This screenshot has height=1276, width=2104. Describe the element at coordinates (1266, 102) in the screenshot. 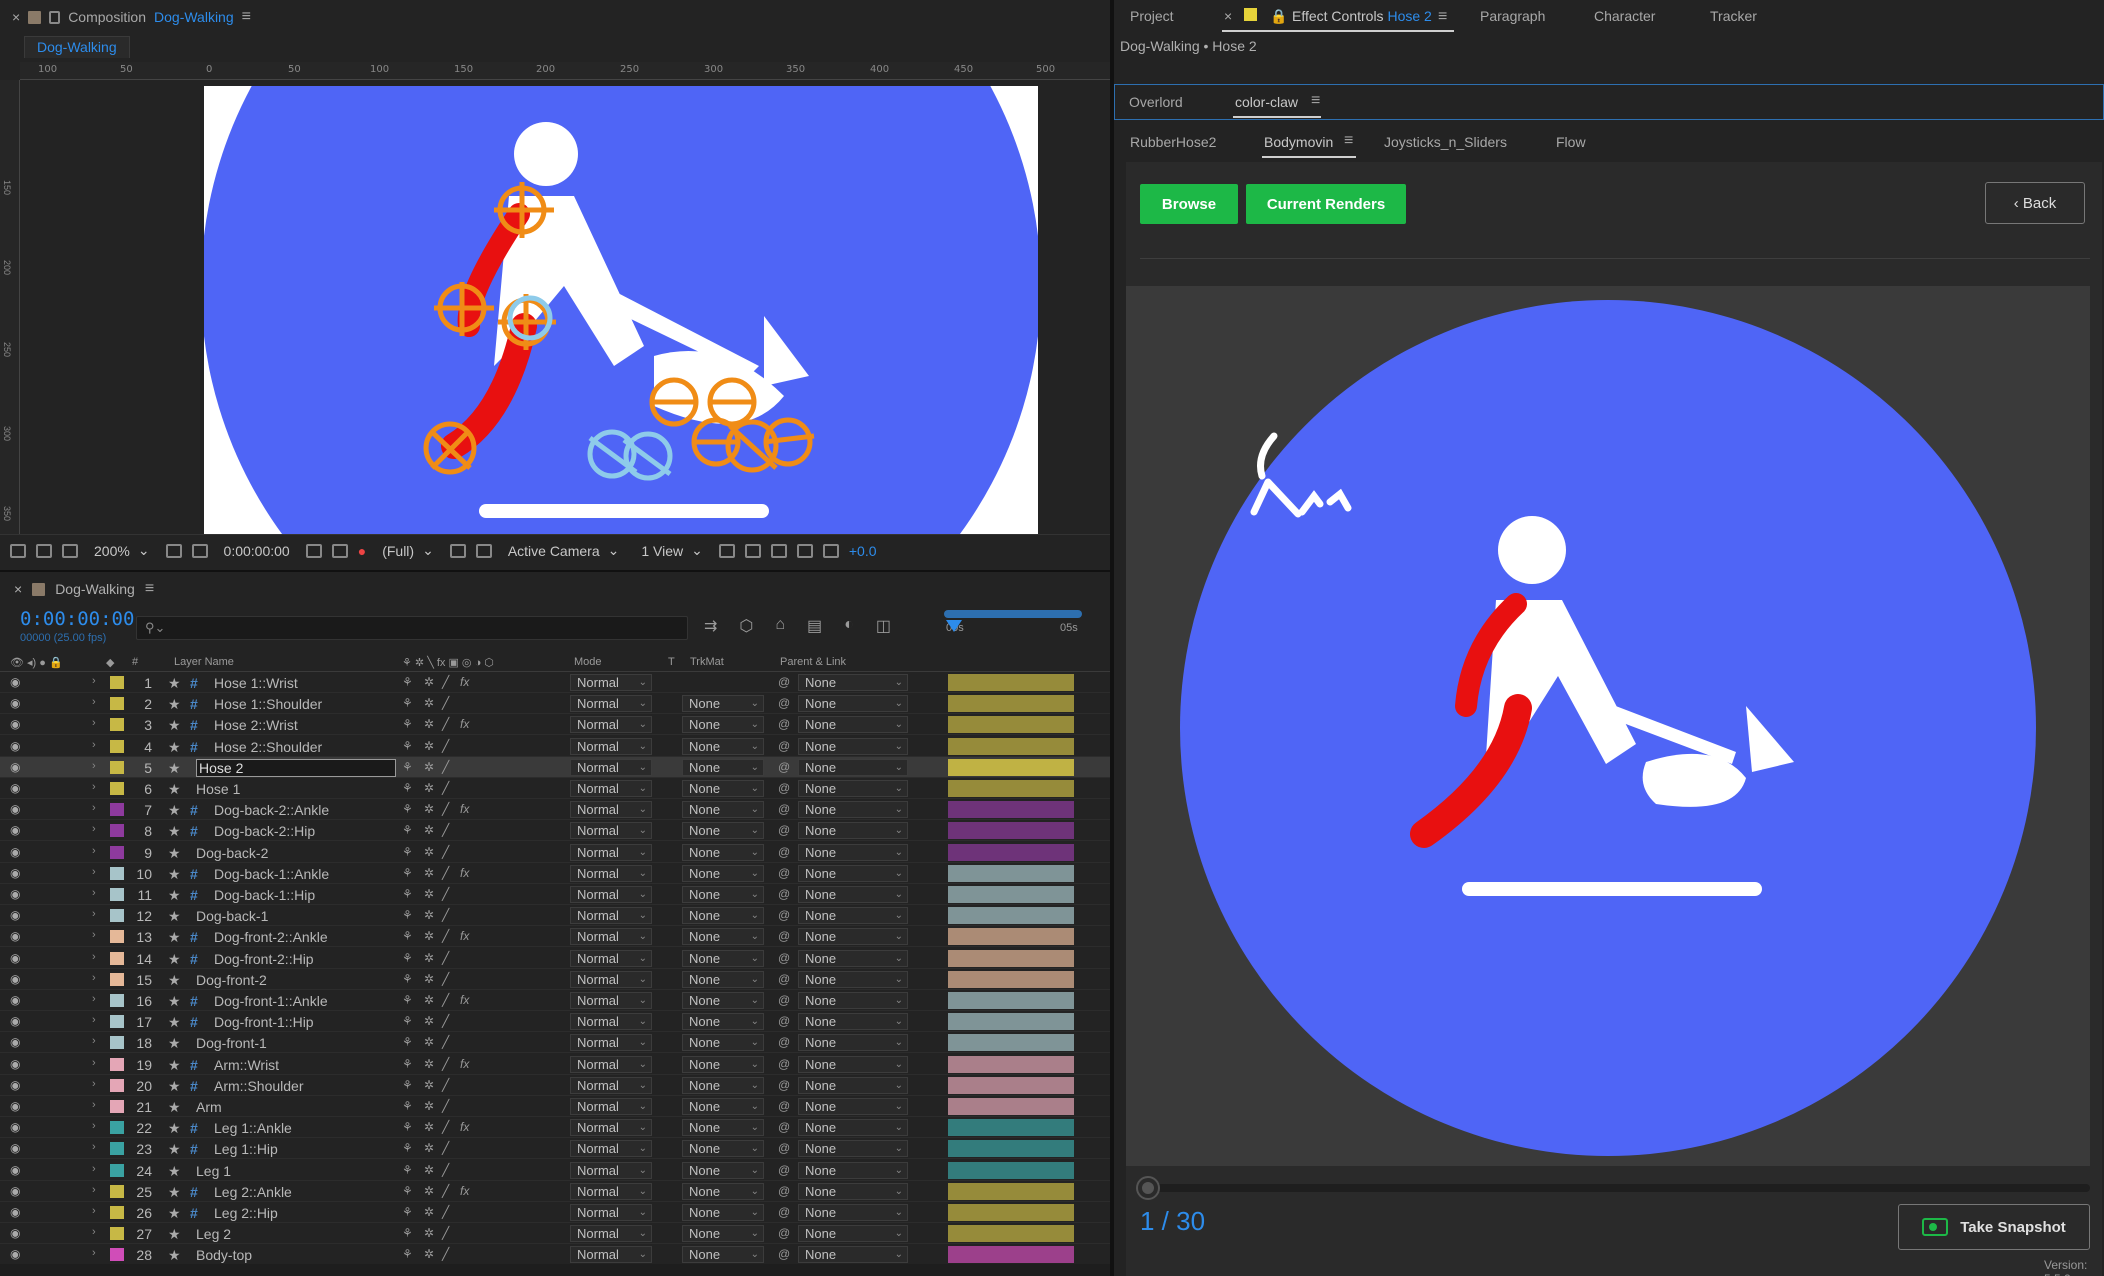

I see `tab-color-claw: color-claw` at that location.